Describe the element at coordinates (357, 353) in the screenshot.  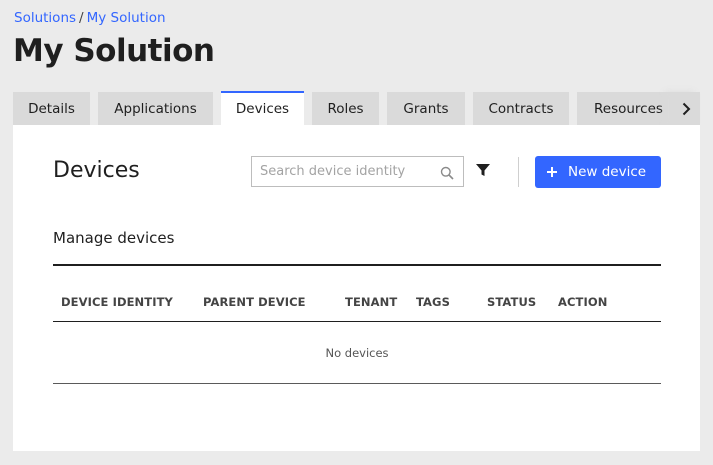
I see `empty-state-text: No devices` at that location.